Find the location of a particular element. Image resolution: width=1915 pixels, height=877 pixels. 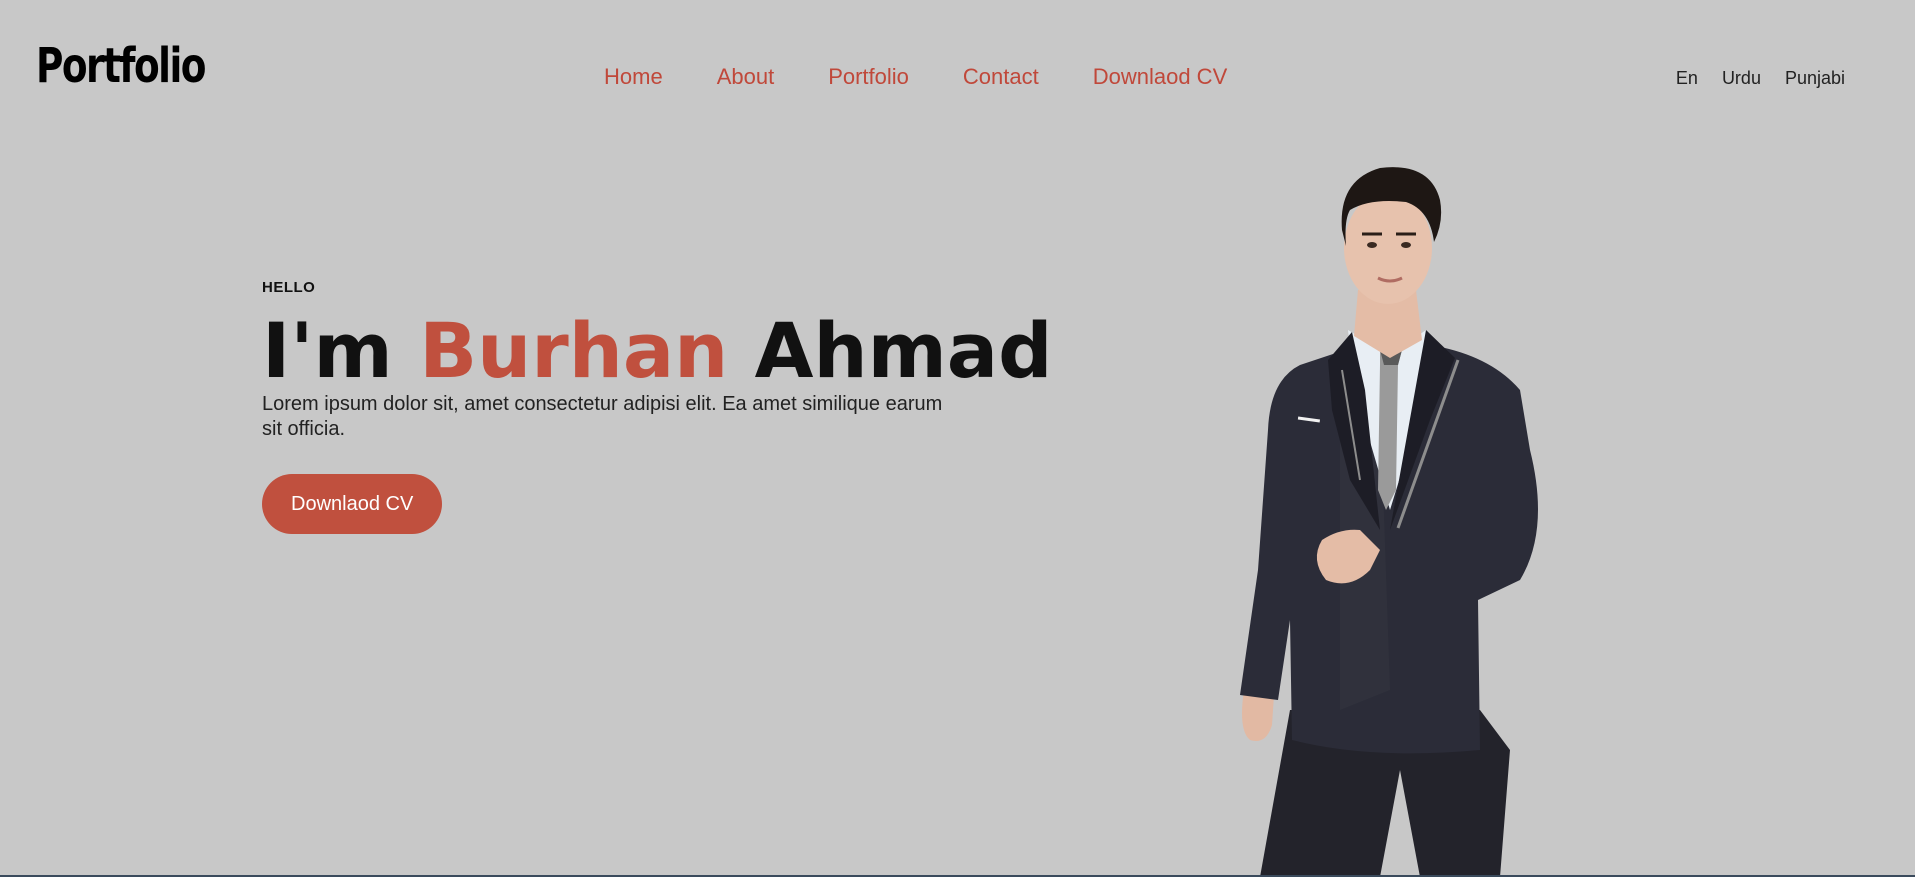

hero-headline: I'm Burhan Ahmad is located at coordinates (657, 351).